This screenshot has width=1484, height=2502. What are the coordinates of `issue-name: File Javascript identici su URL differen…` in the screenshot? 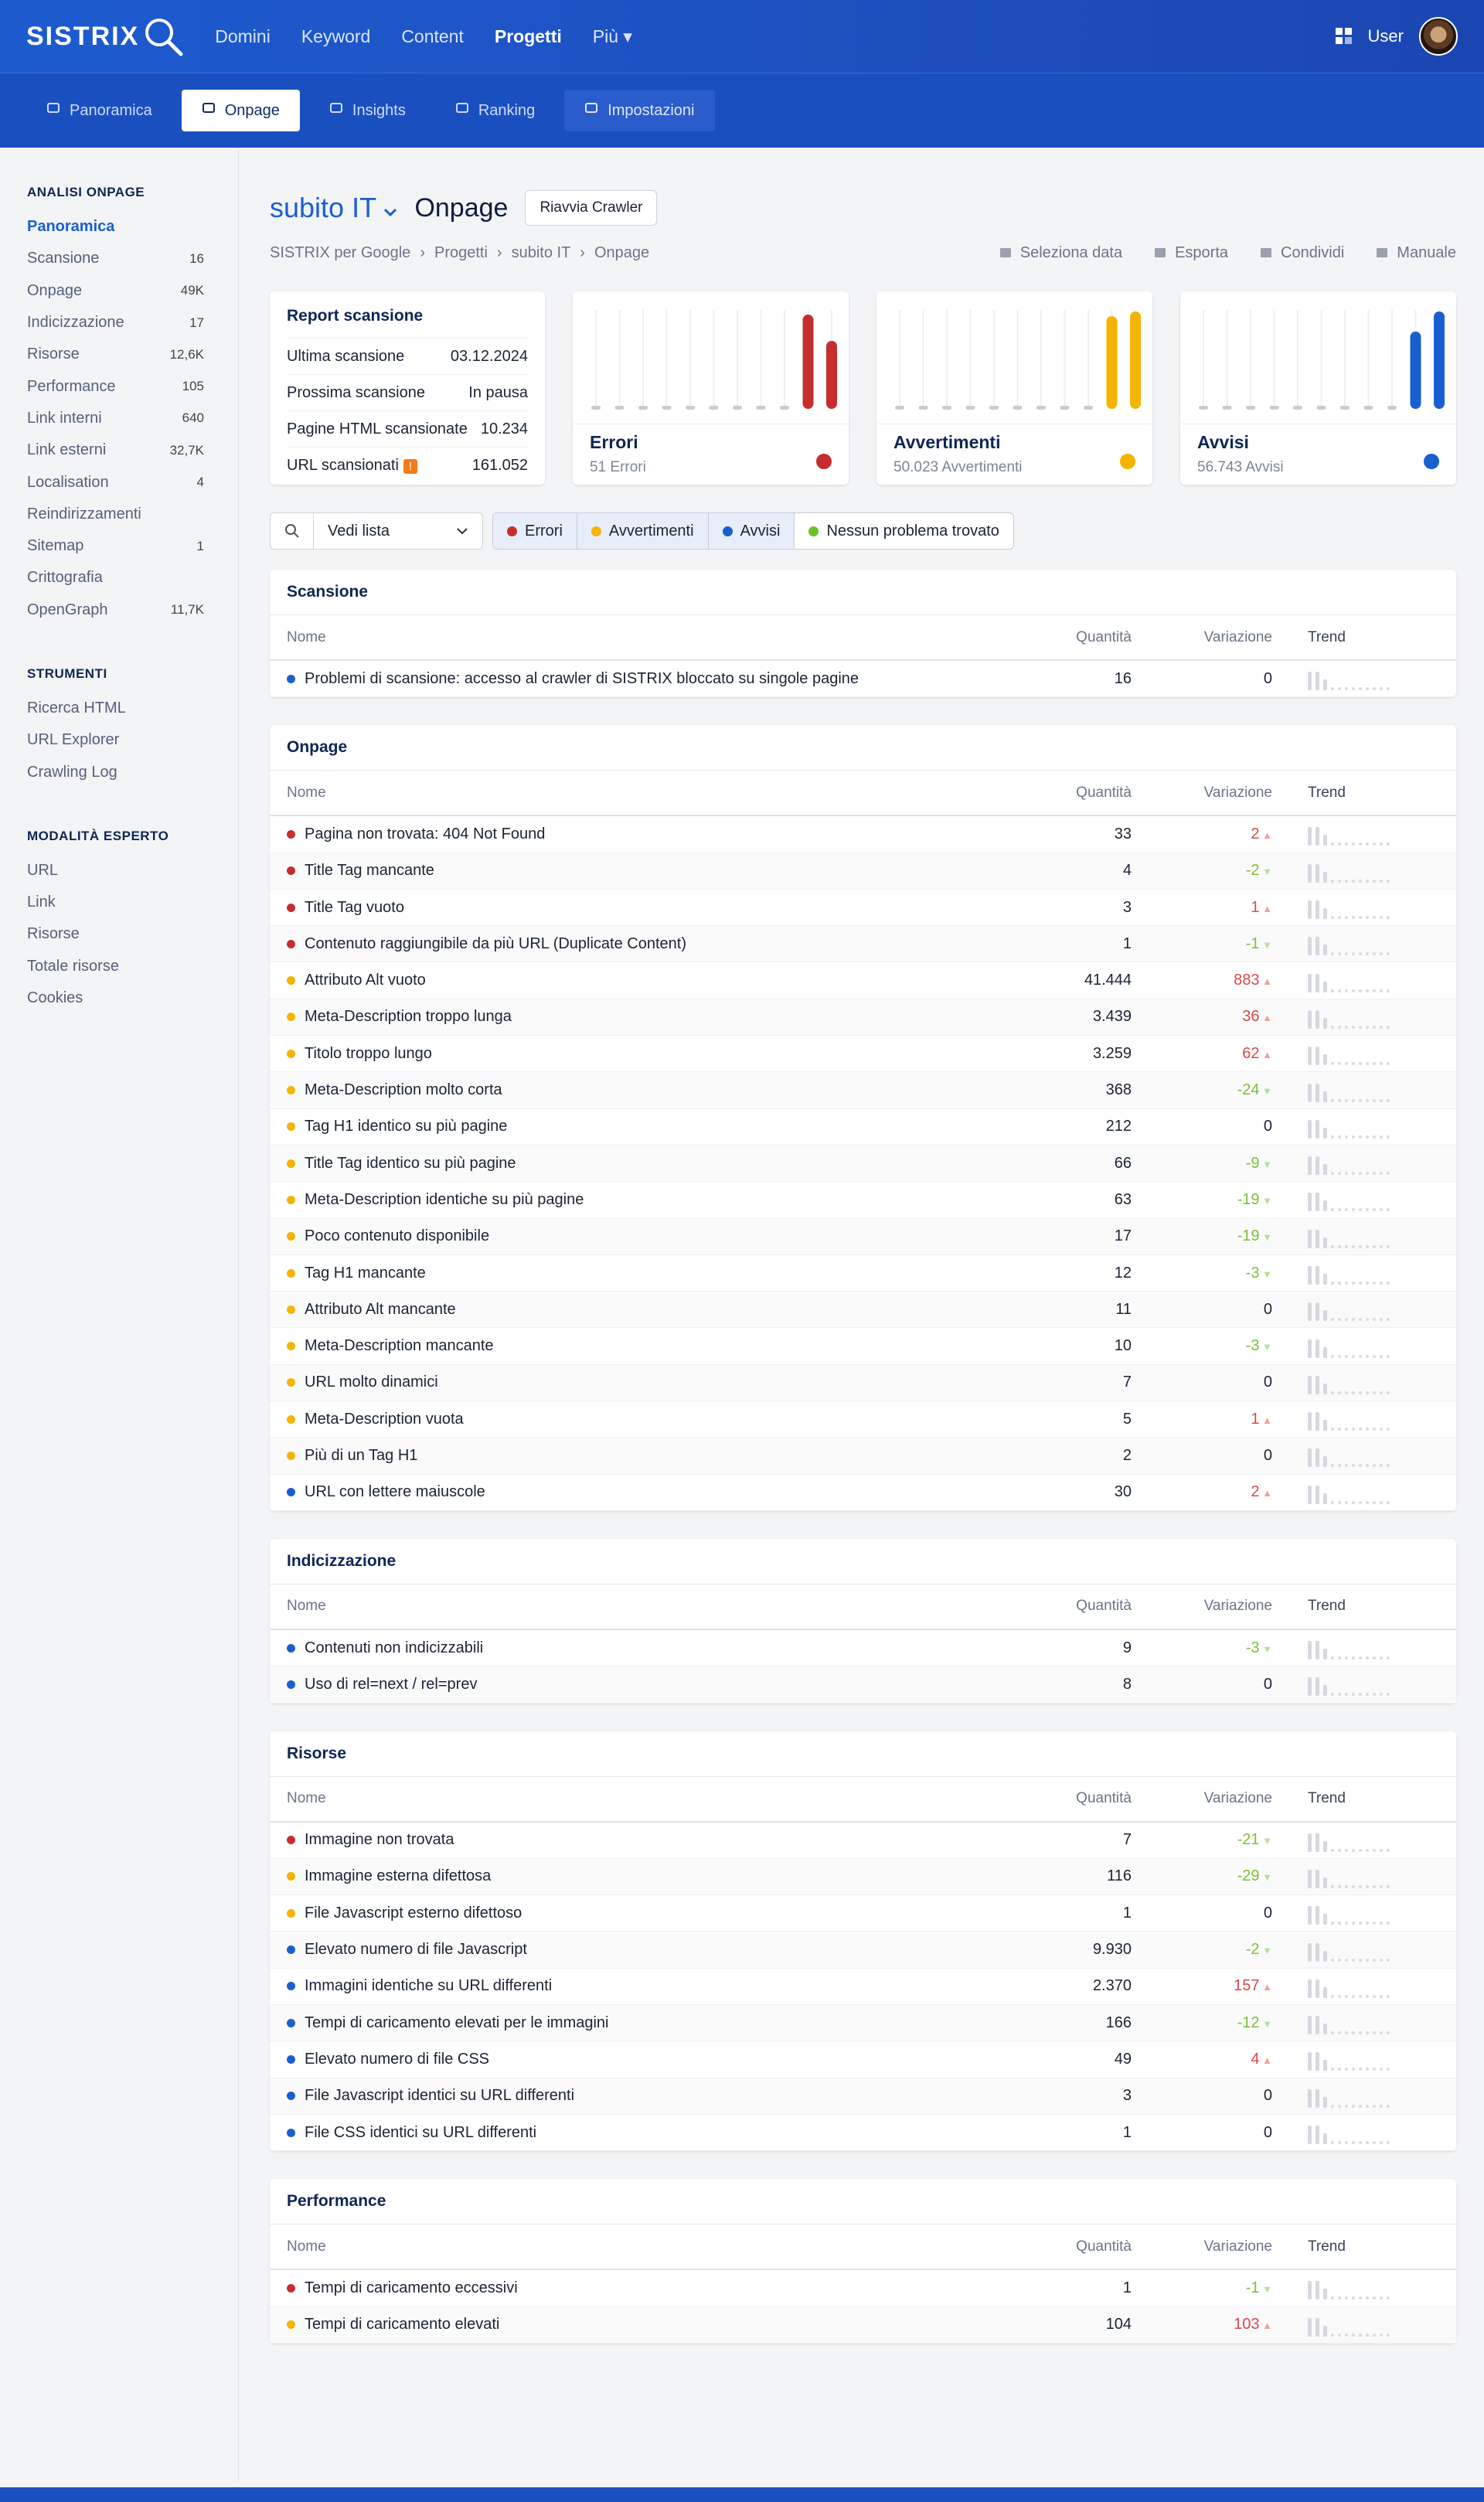 It's located at (439, 2096).